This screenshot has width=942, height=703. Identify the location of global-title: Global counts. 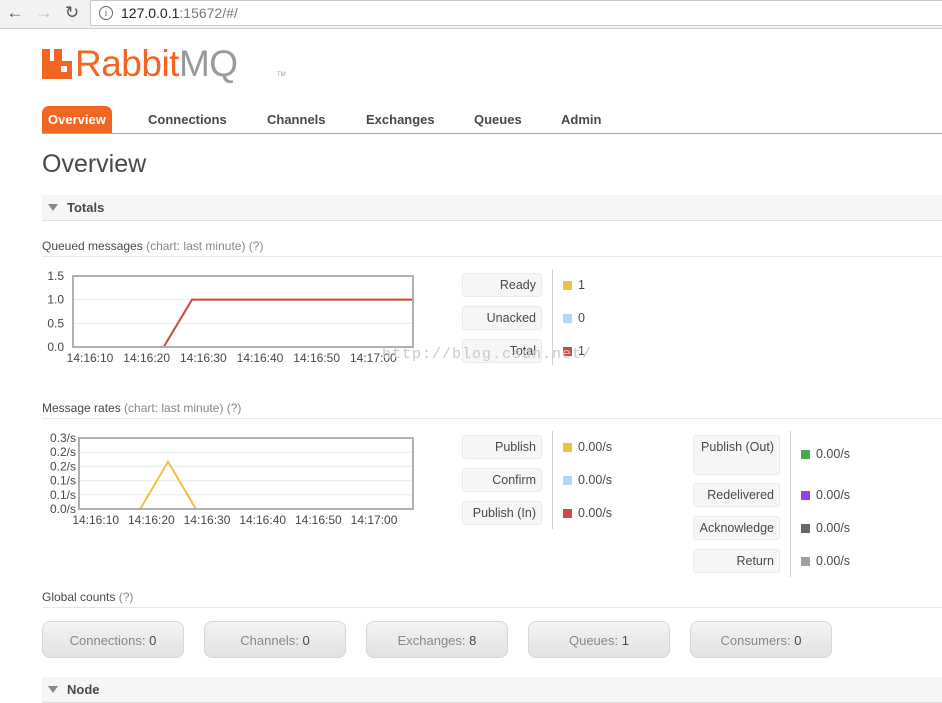
(79, 597).